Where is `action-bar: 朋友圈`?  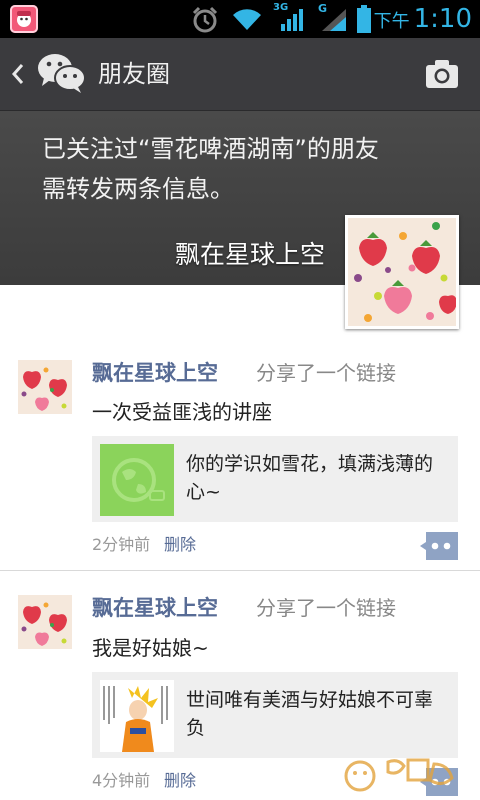 action-bar: 朋友圈 is located at coordinates (240, 74).